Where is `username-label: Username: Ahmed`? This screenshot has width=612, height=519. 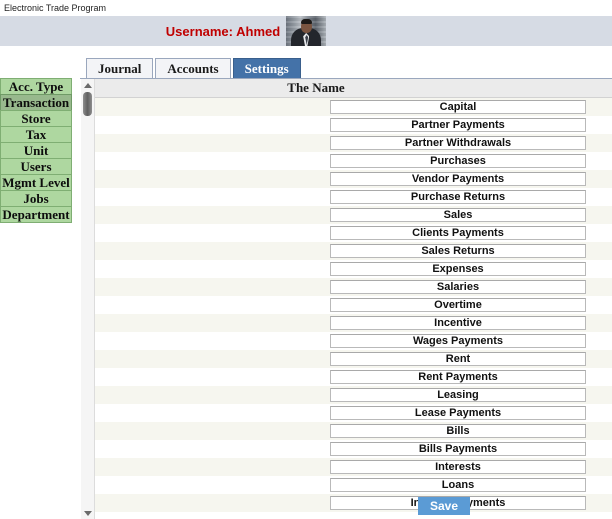 username-label: Username: Ahmed is located at coordinates (223, 31).